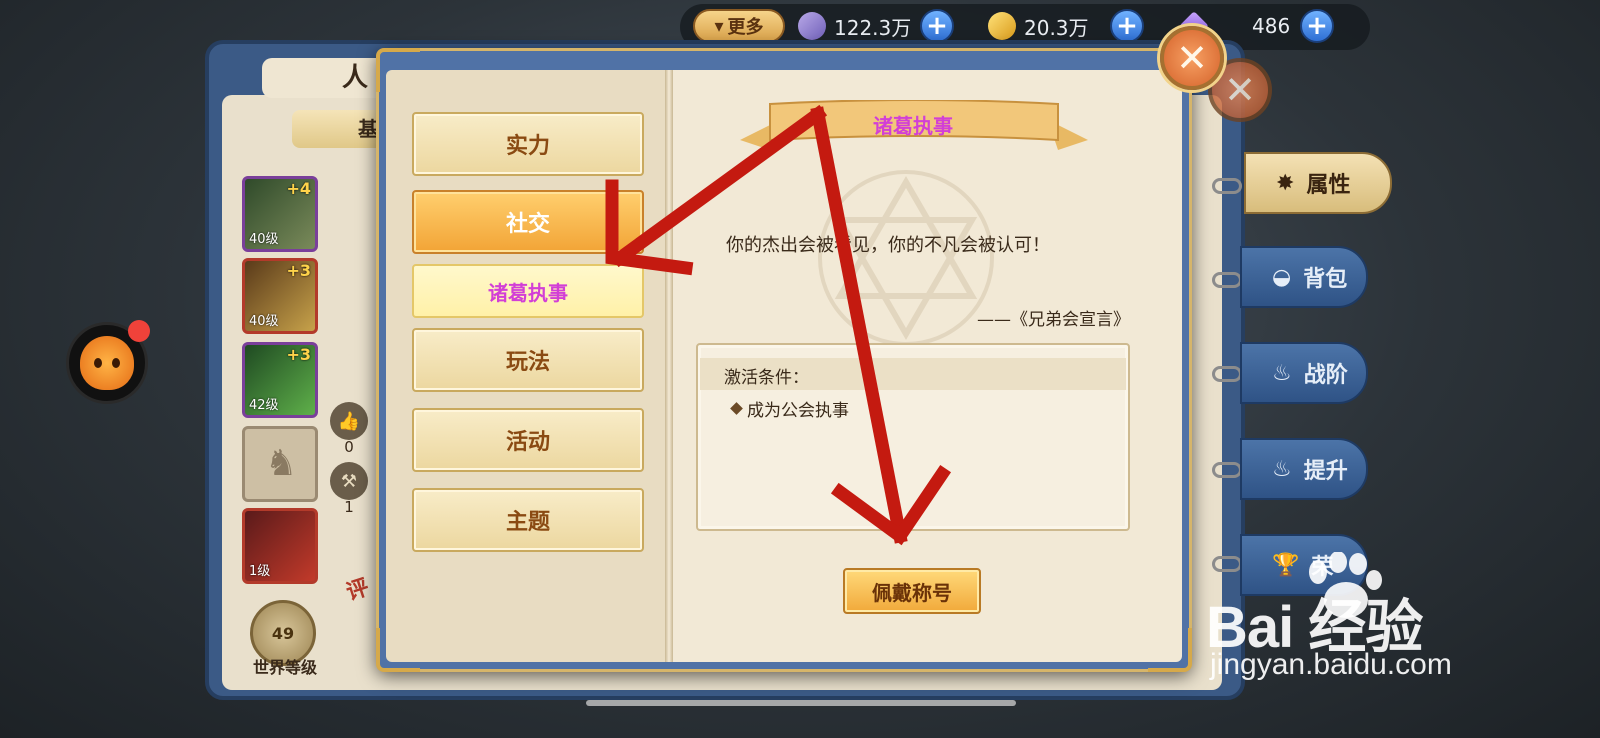 The image size is (1600, 738). Describe the element at coordinates (888, 245) in the screenshot. I see `title-quote: 你的杰出会被看见，你的不凡会被认可！` at that location.